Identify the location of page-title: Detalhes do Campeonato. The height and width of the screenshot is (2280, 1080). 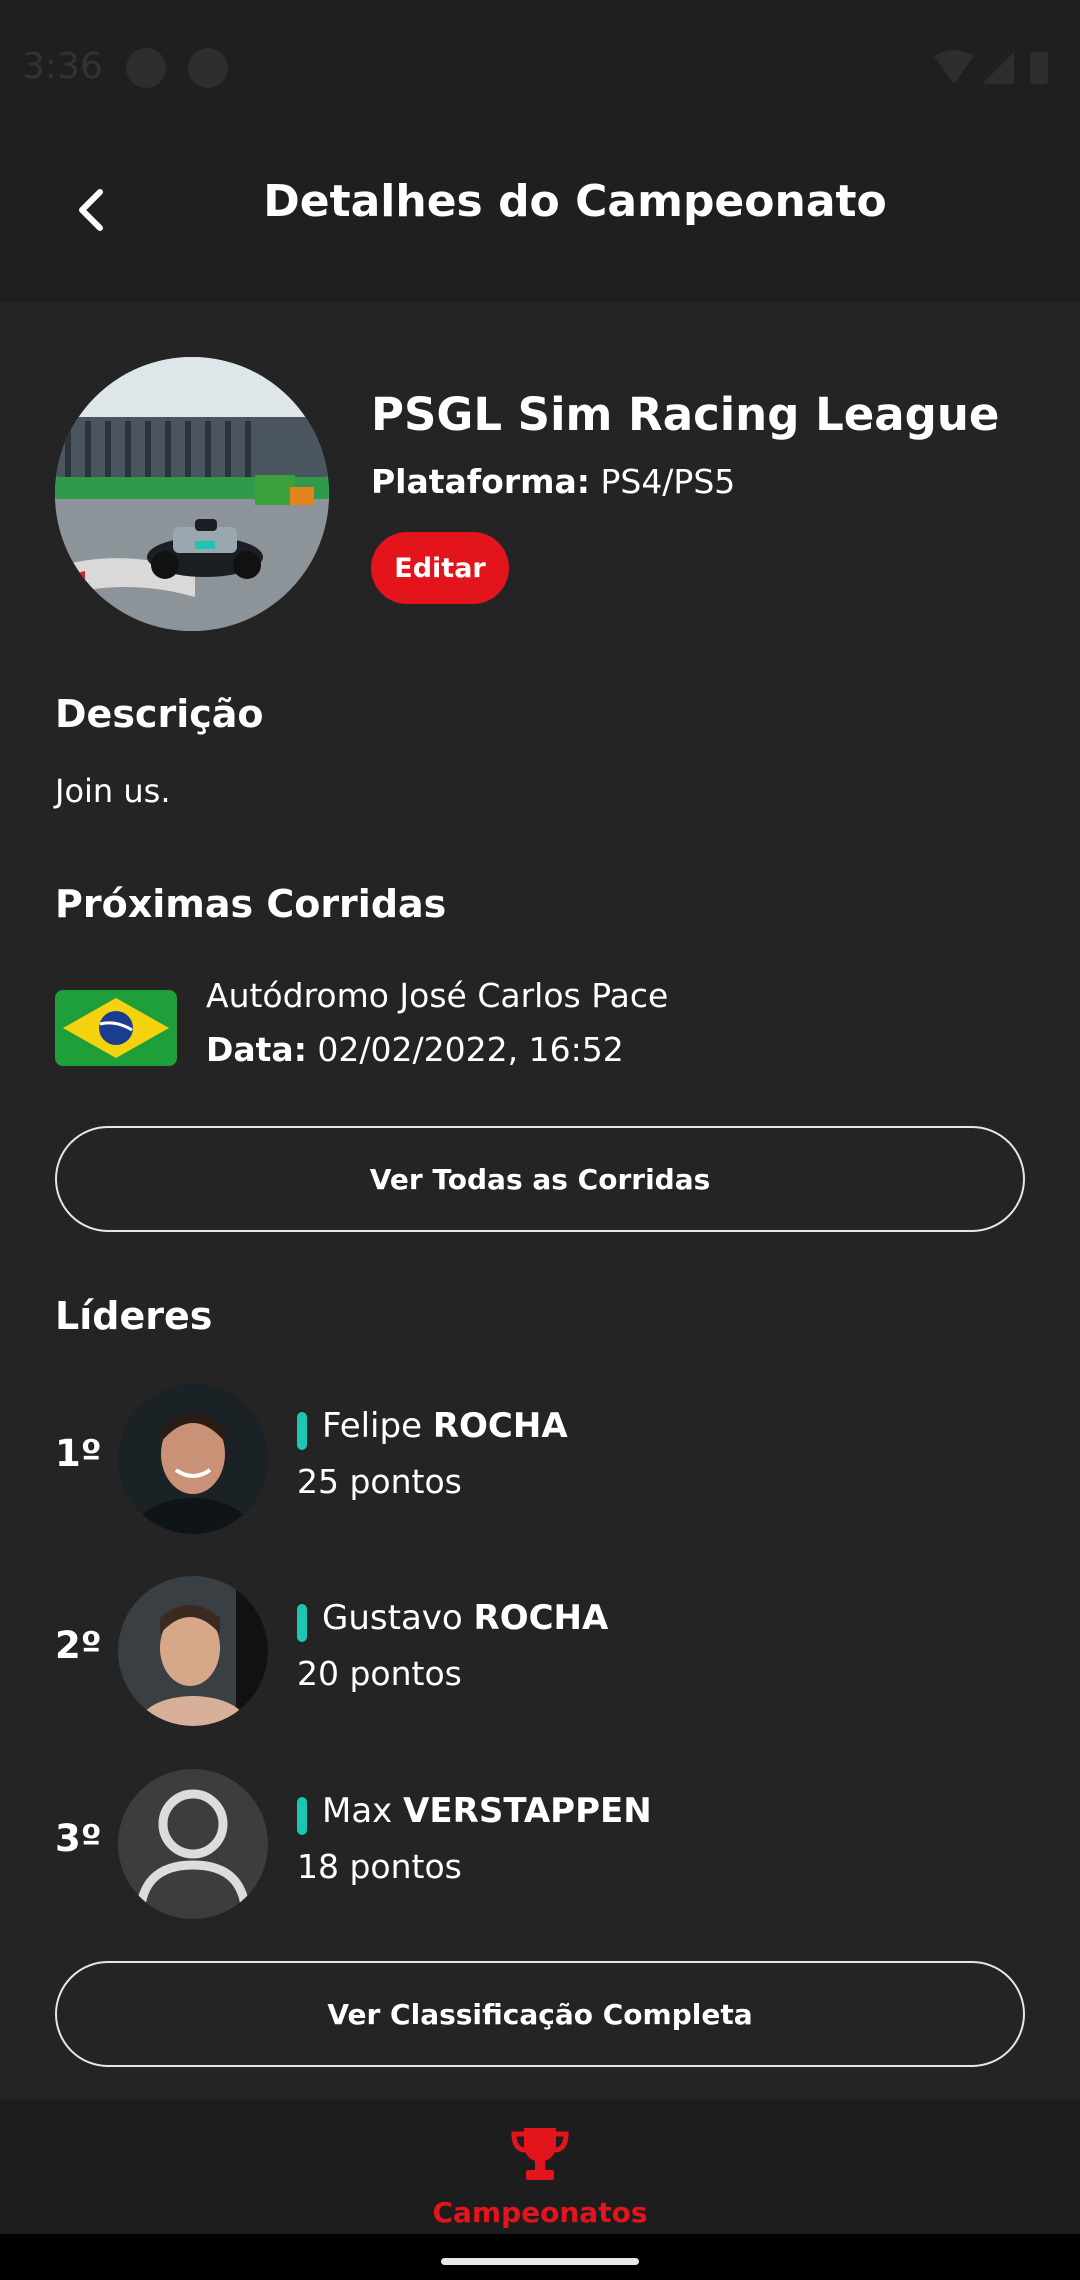
(575, 201).